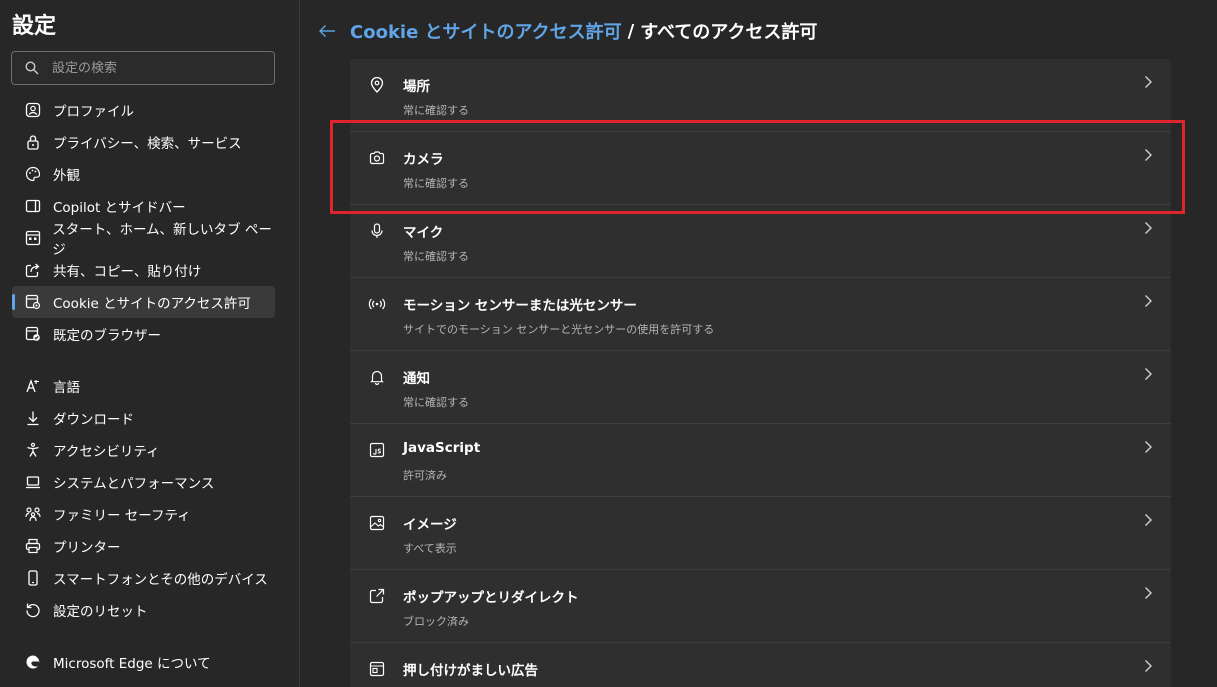 The image size is (1217, 687). What do you see at coordinates (122, 516) in the screenshot?
I see `sidebar-item-label: ファミリー セーフティ` at bounding box center [122, 516].